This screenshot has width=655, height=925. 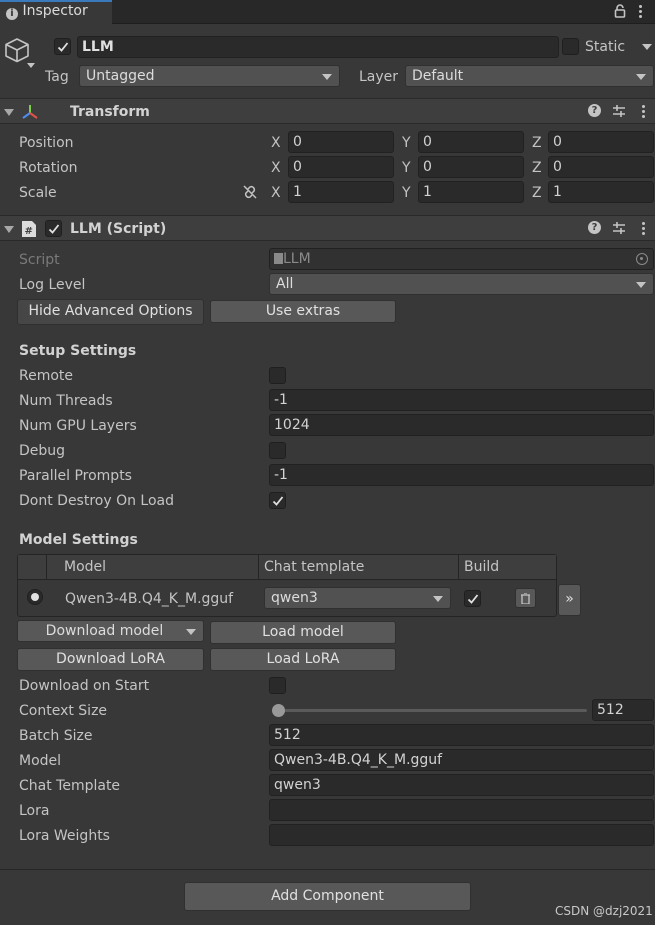 What do you see at coordinates (327, 228) in the screenshot?
I see `llm-script-header: # LLM (Script) ?` at bounding box center [327, 228].